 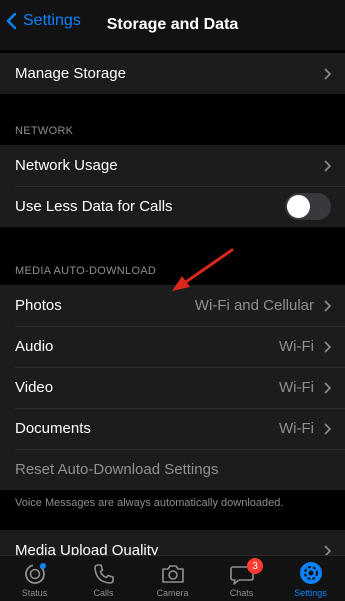 I want to click on documents-row: Documents Wi-Fi, so click(x=172, y=428).